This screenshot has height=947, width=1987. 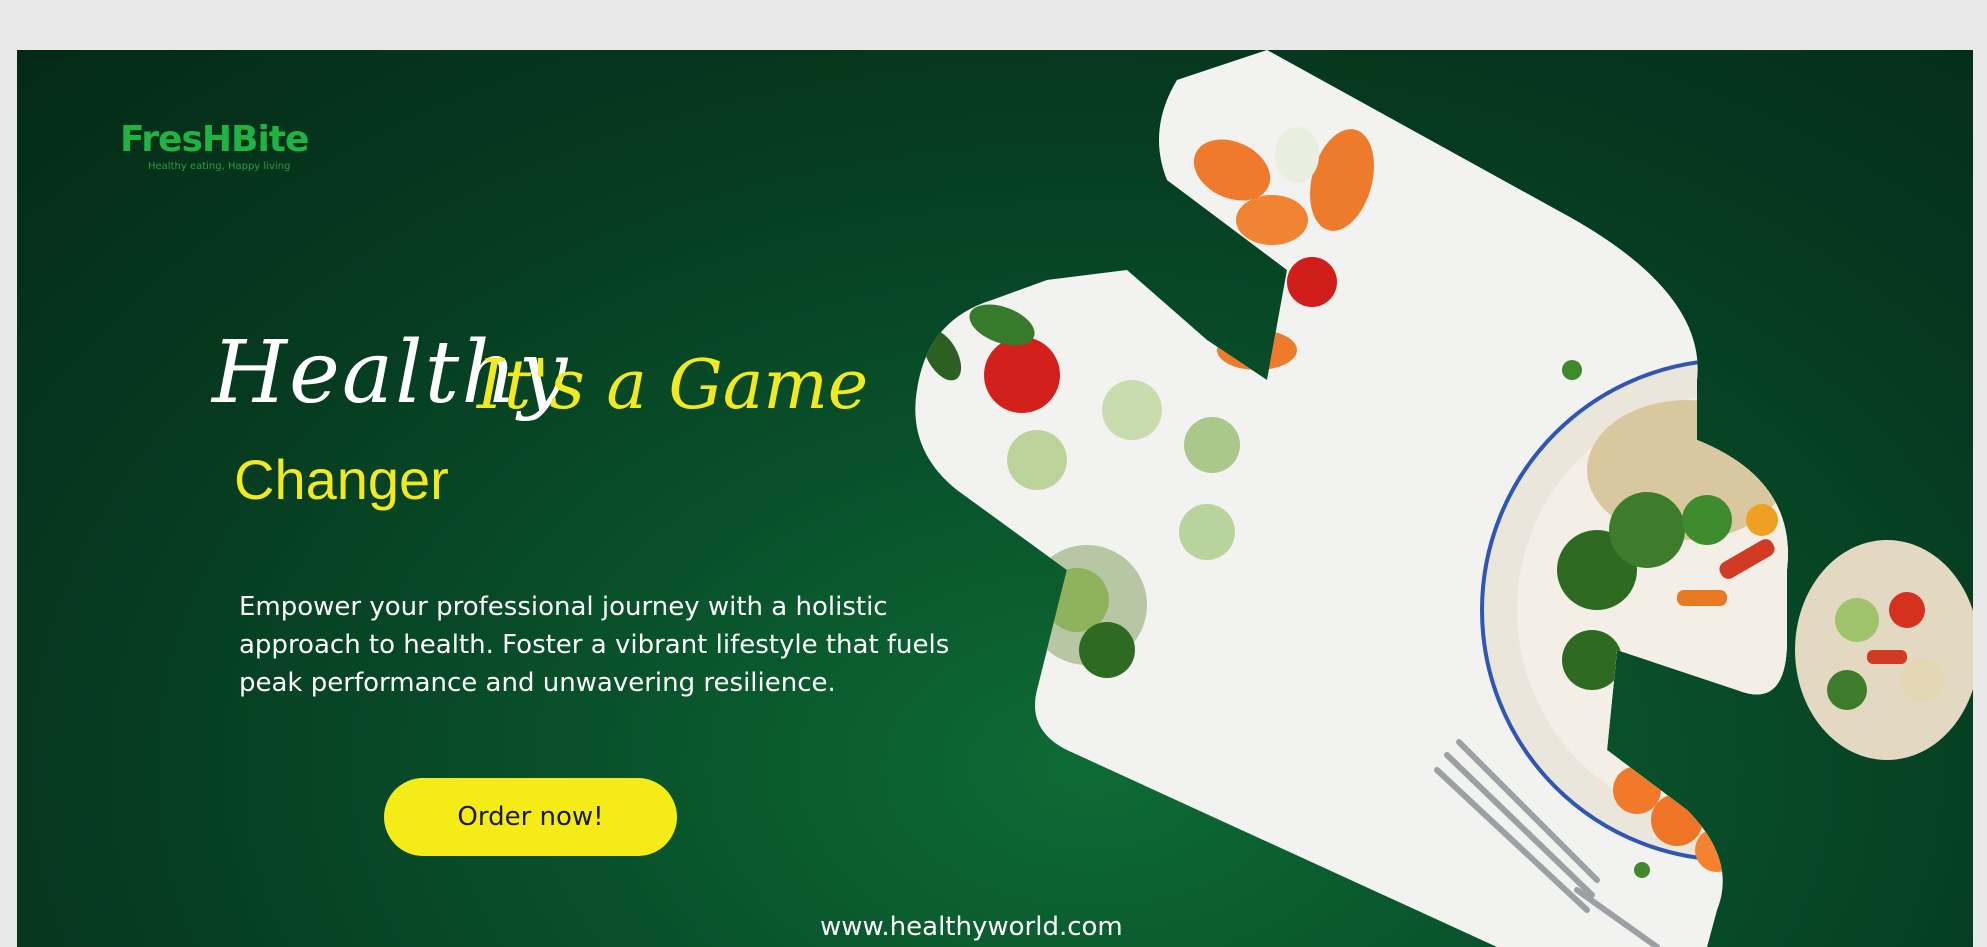 I want to click on brand-logo: FresHBite Healthy eating, Happy living, so click(x=214, y=146).